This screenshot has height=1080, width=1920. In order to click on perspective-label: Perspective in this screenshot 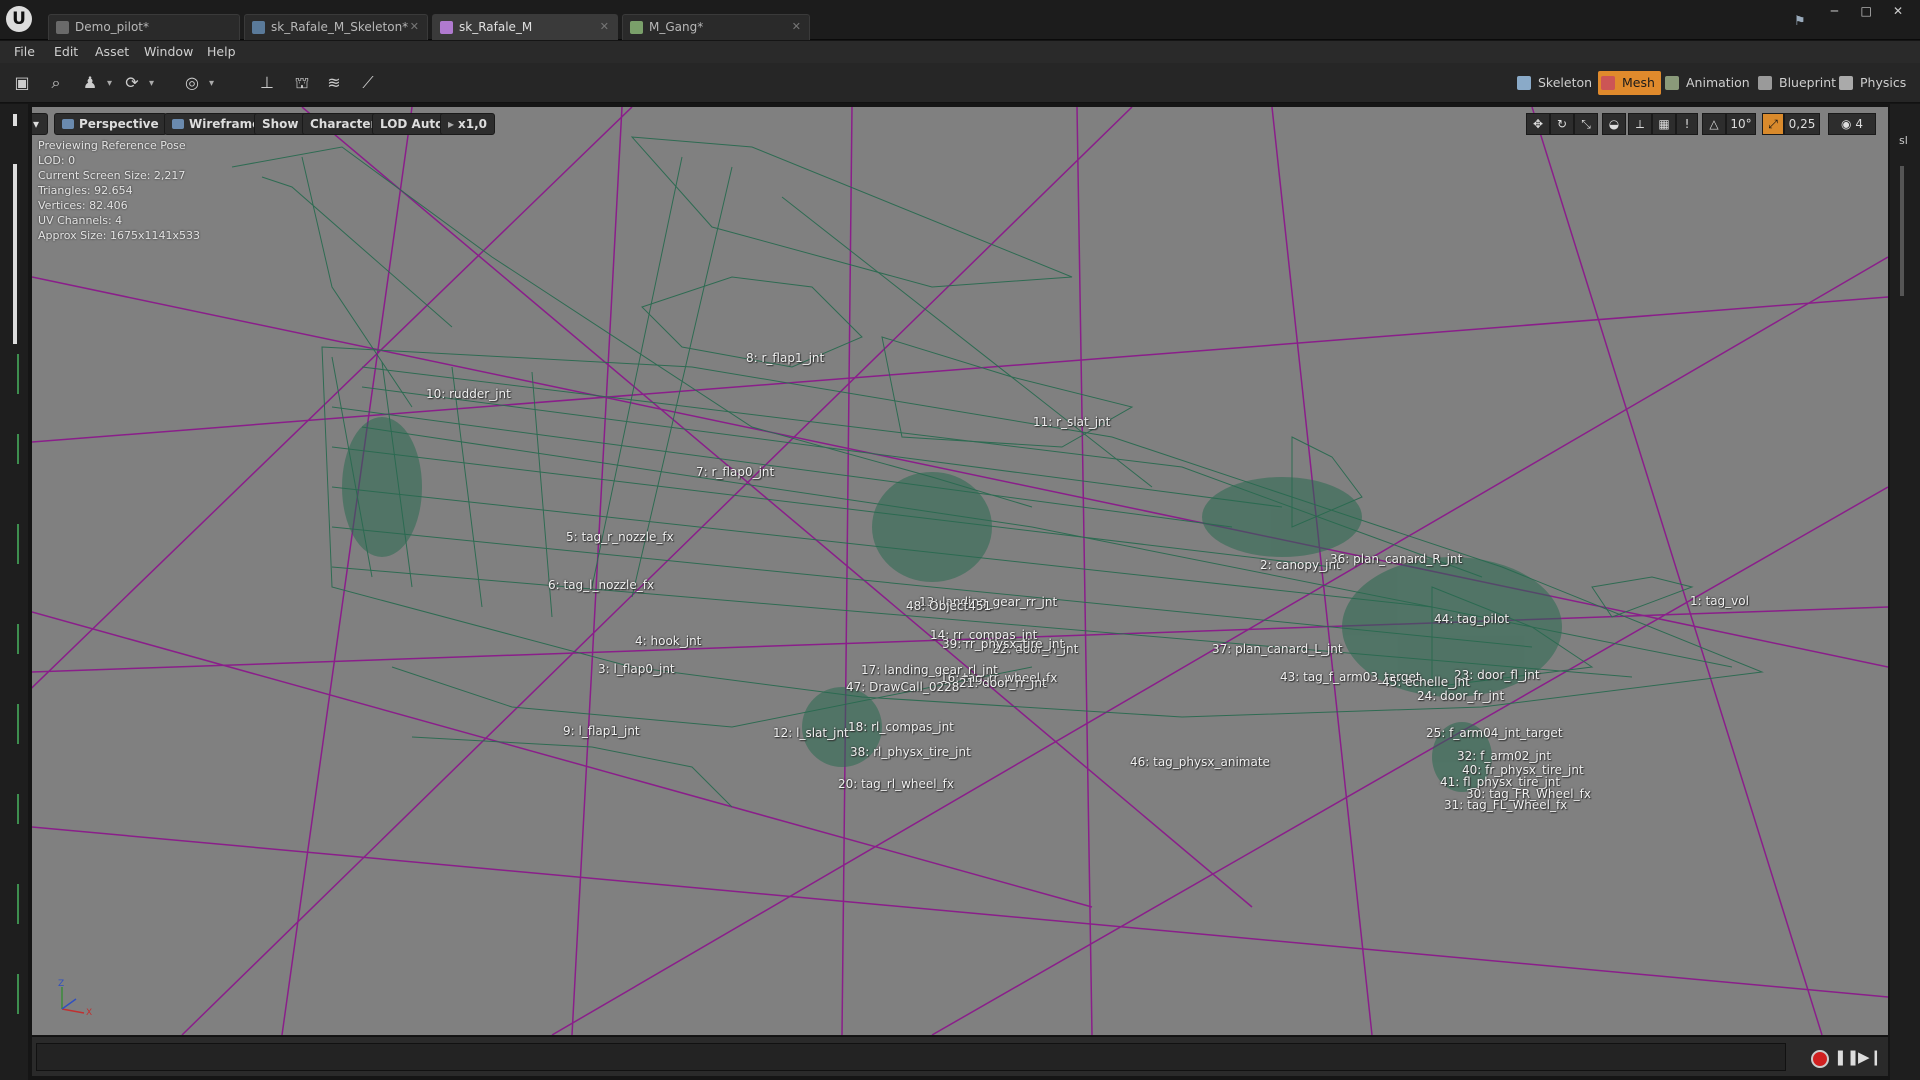, I will do `click(119, 124)`.